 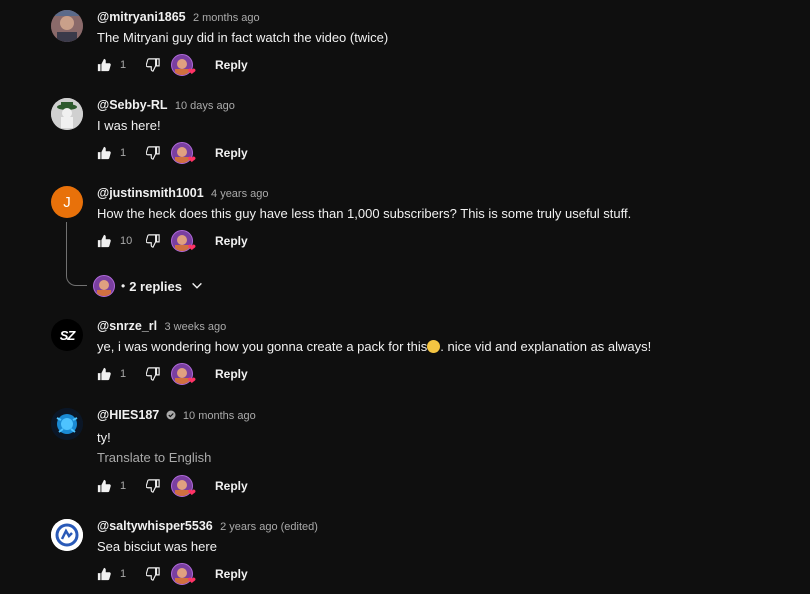 I want to click on comment-header: @HIES187 10 months ago, so click(x=176, y=415).